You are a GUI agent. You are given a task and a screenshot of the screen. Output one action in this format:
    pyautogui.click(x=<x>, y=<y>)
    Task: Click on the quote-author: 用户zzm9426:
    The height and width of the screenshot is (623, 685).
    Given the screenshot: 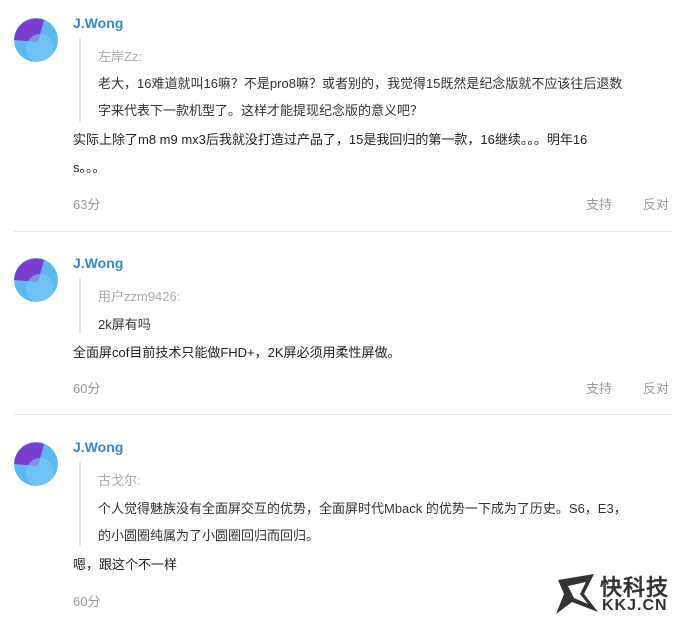 What is the action you would take?
    pyautogui.click(x=139, y=295)
    